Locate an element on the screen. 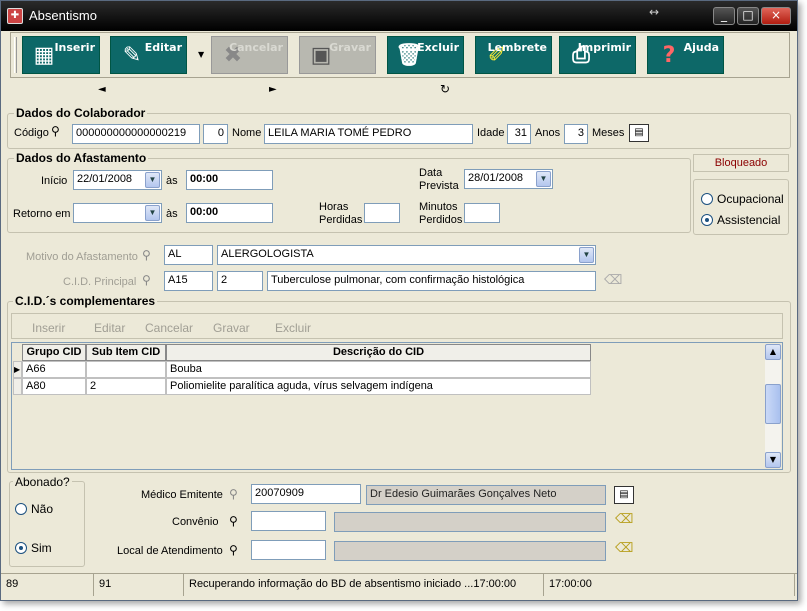 The width and height of the screenshot is (807, 611). prev-record-icon: ◄ is located at coordinates (102, 89).